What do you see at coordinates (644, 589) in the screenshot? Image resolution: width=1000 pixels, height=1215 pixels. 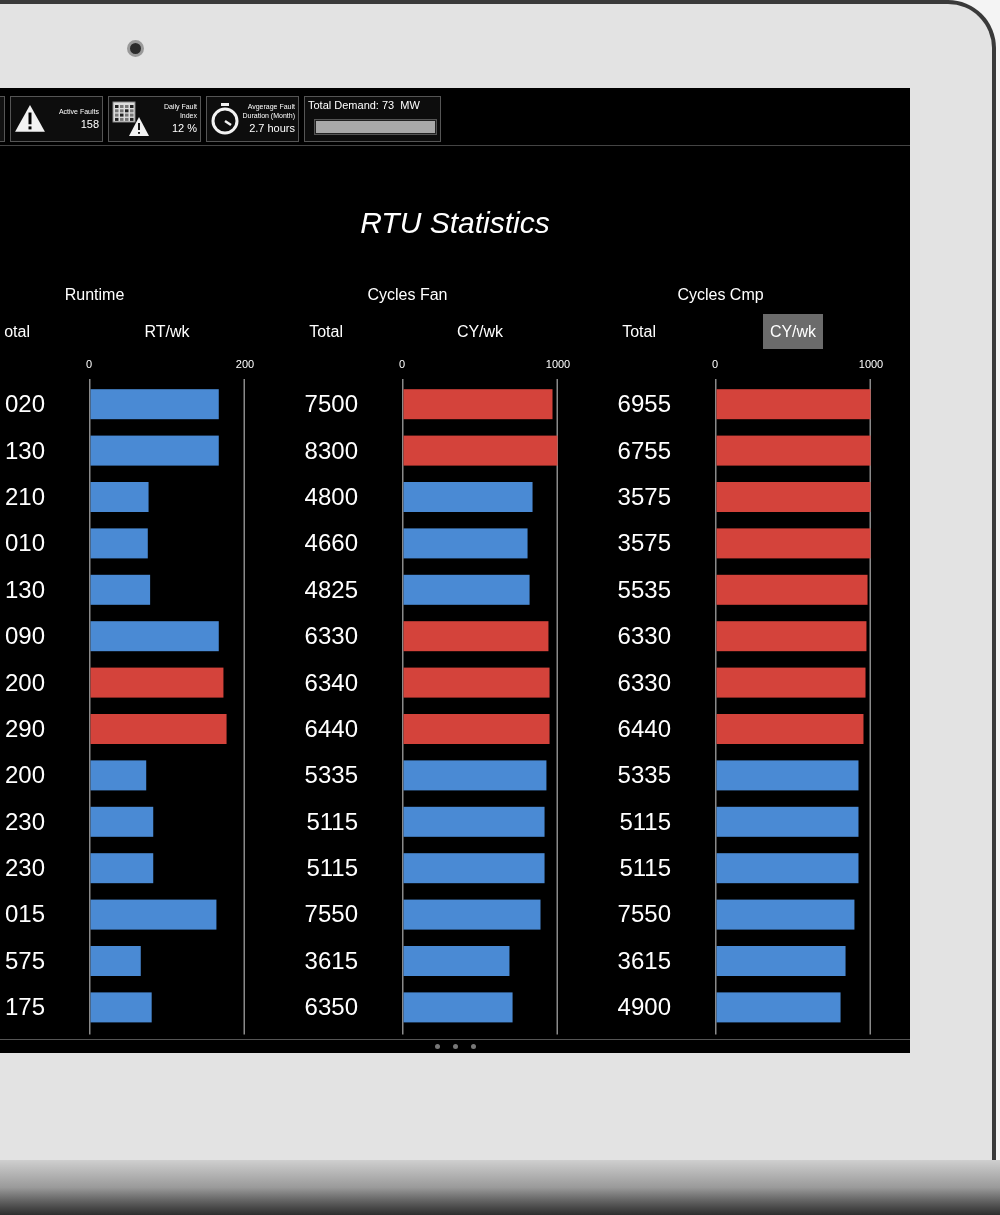 I see `total-value: 5535` at bounding box center [644, 589].